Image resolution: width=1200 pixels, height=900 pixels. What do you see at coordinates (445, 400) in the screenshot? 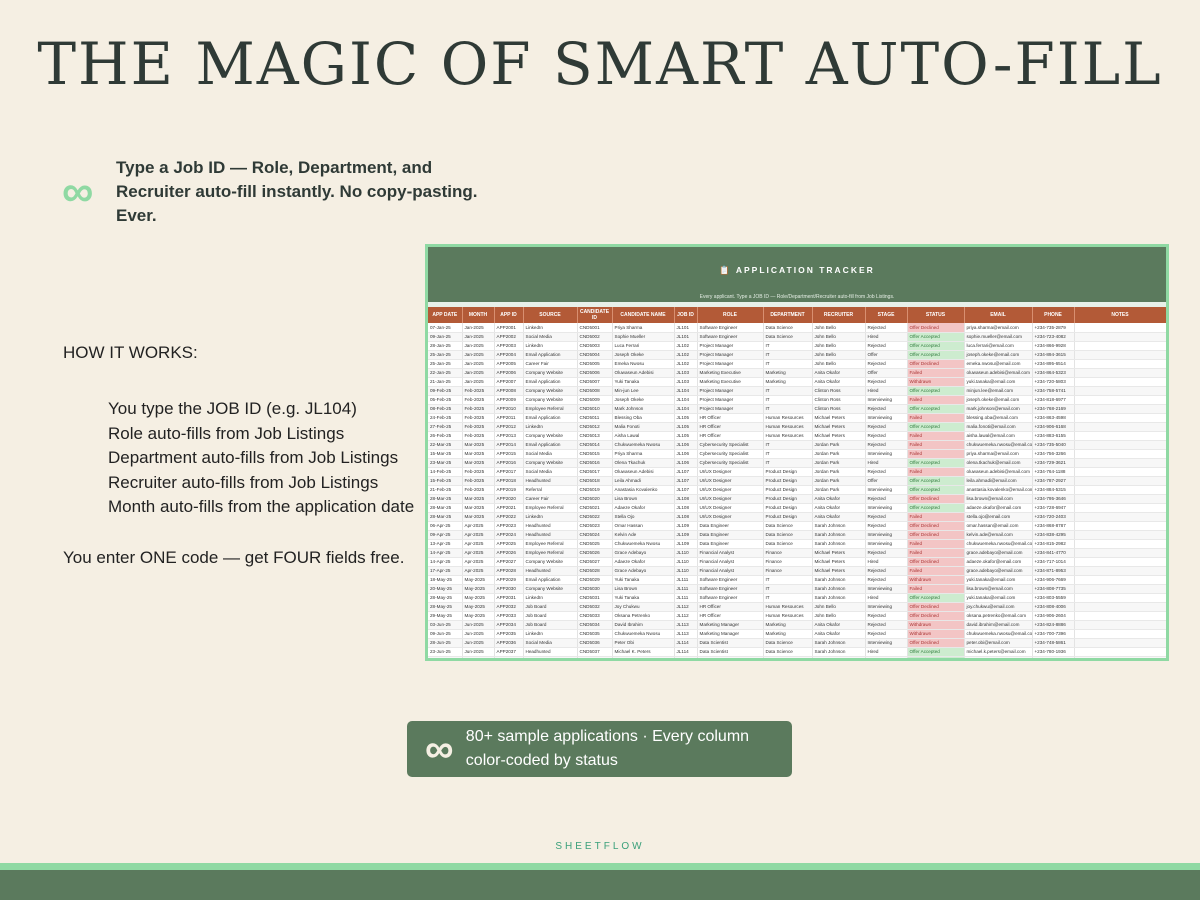
I see `table-cell: 05-Feb-25` at bounding box center [445, 400].